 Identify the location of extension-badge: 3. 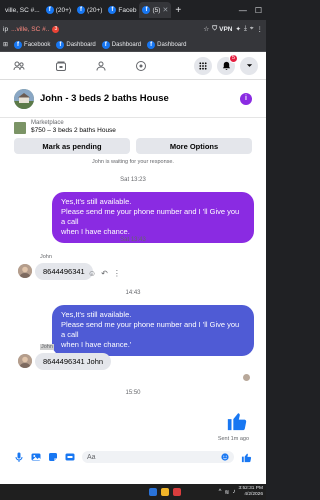
(56, 29).